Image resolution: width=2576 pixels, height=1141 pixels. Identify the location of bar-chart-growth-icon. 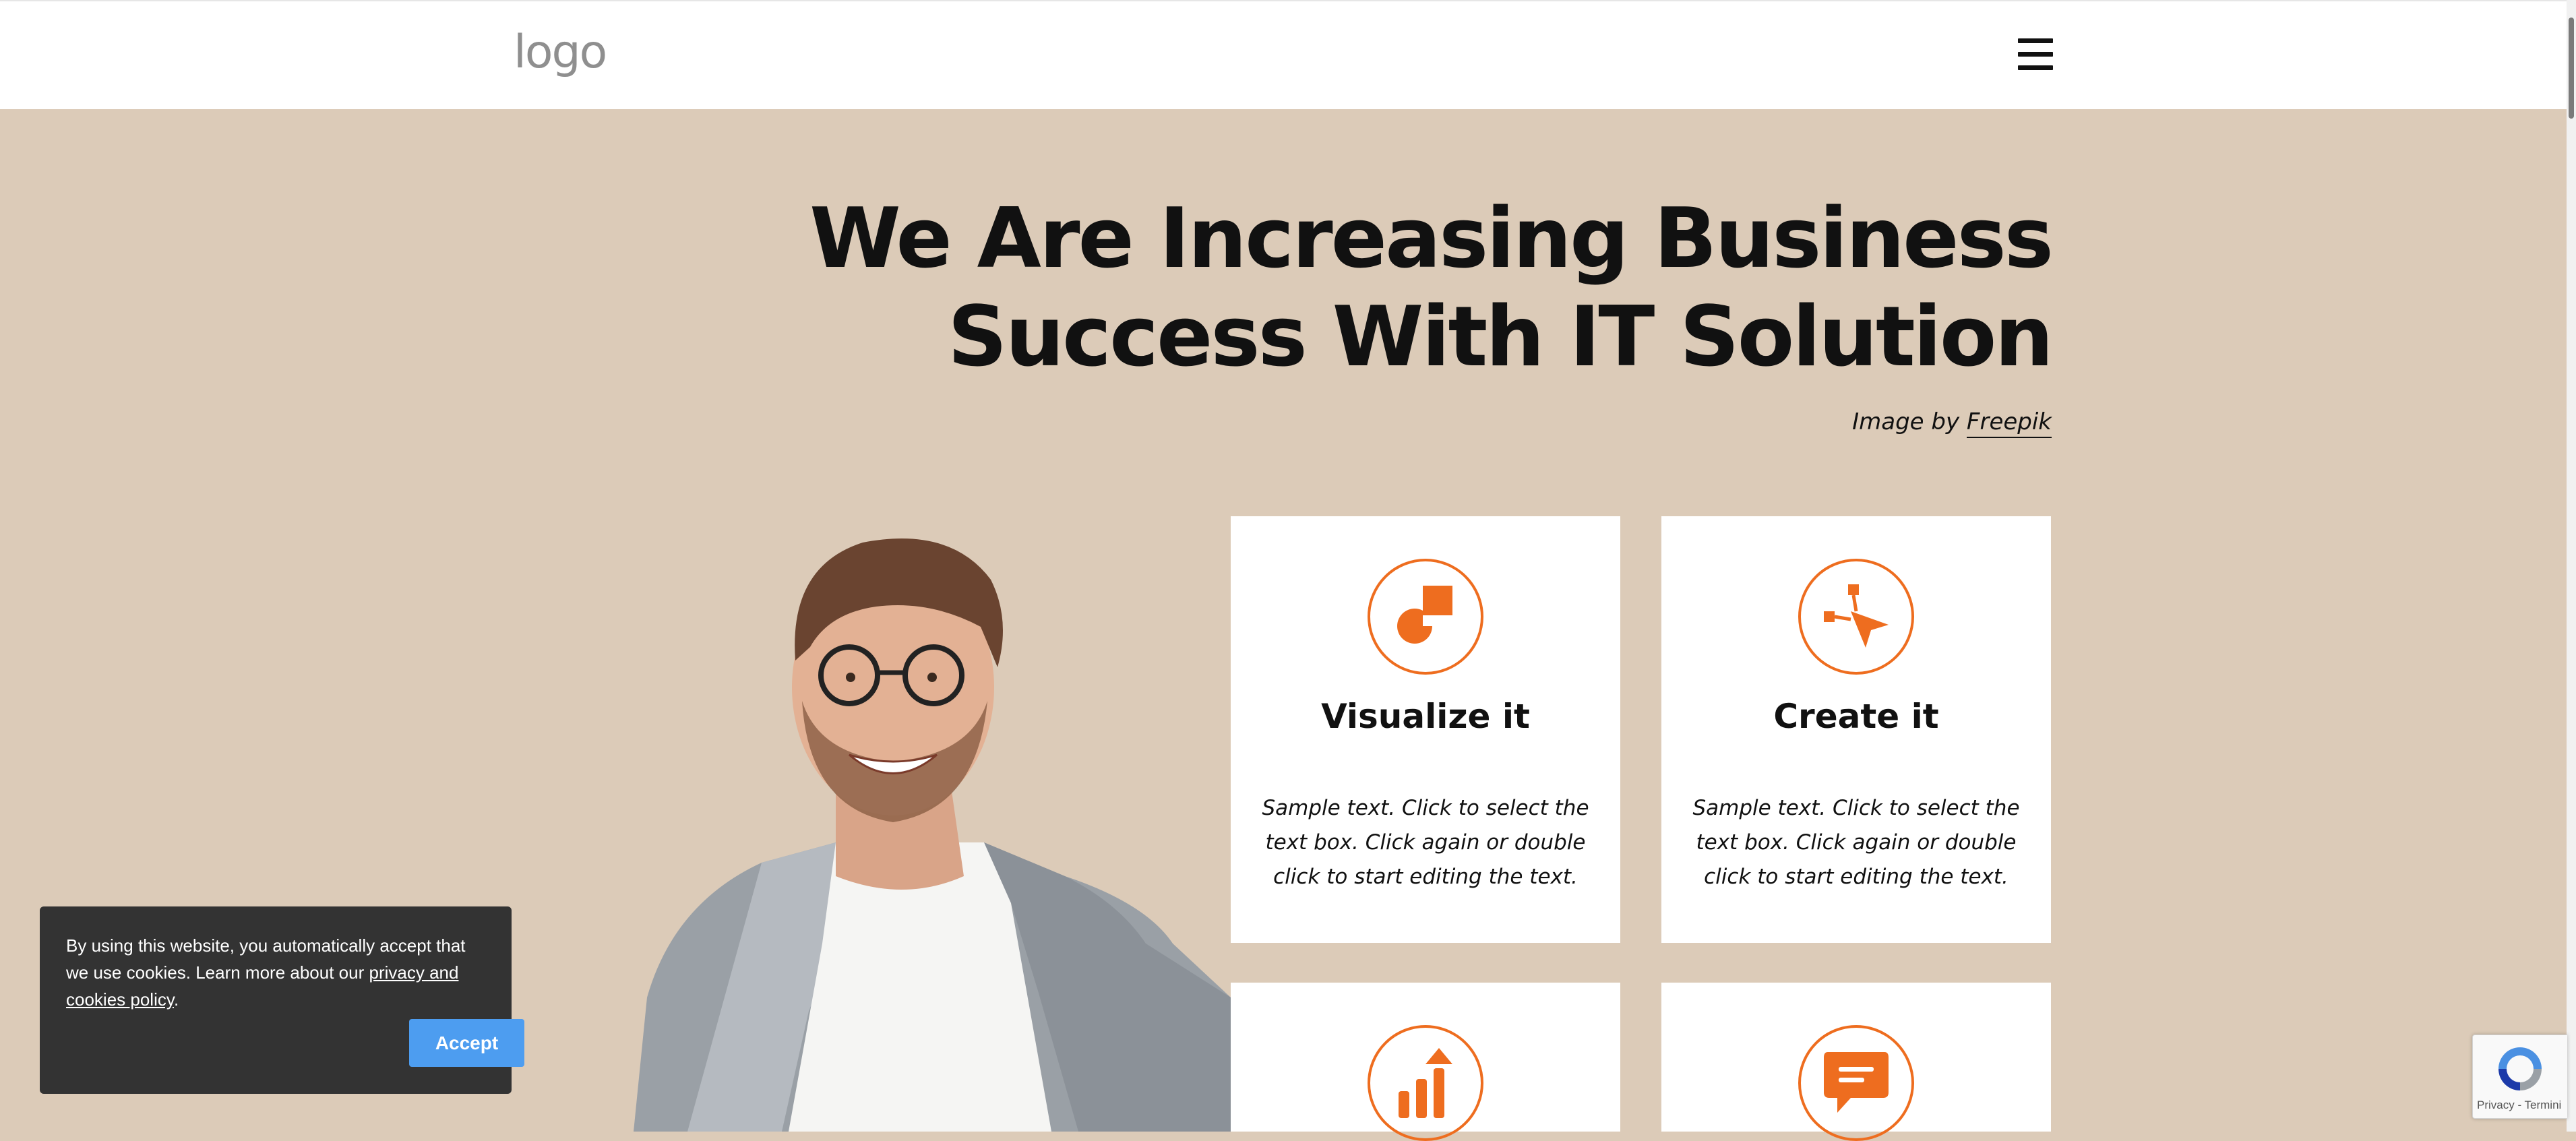
(1425, 1083).